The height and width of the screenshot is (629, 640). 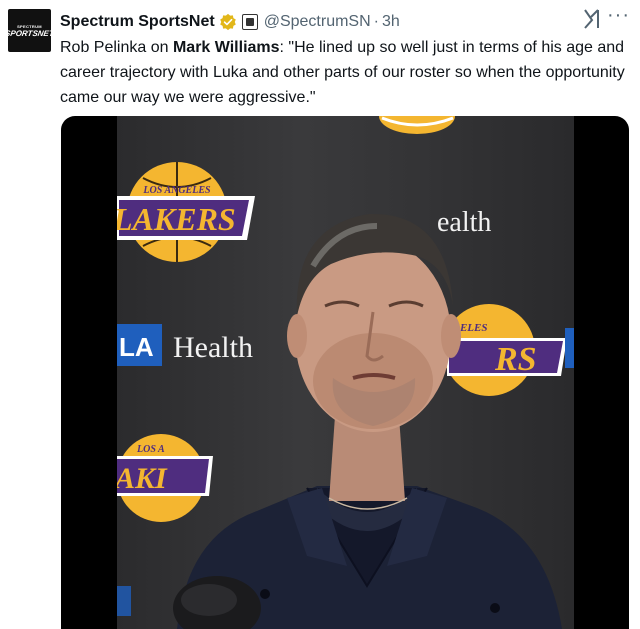 I want to click on avatar-line1: SPECTRUM, so click(x=29, y=26).